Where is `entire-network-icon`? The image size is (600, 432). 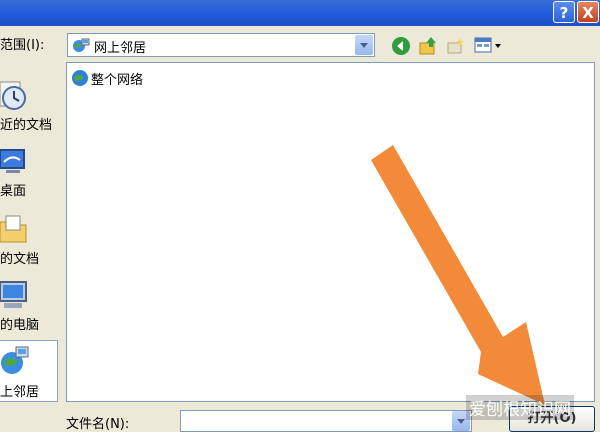 entire-network-icon is located at coordinates (80, 80).